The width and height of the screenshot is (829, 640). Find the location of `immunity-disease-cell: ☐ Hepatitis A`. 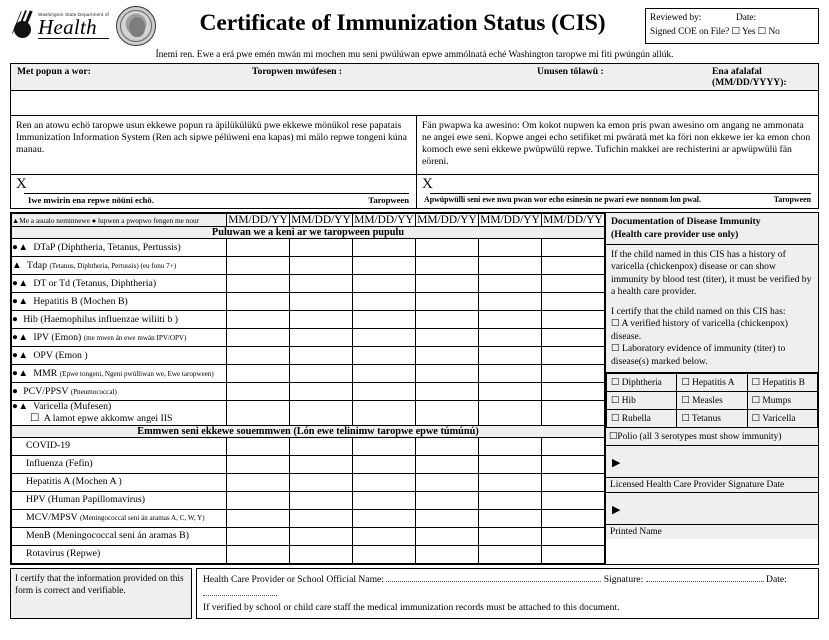

immunity-disease-cell: ☐ Hepatitis A is located at coordinates (712, 382).